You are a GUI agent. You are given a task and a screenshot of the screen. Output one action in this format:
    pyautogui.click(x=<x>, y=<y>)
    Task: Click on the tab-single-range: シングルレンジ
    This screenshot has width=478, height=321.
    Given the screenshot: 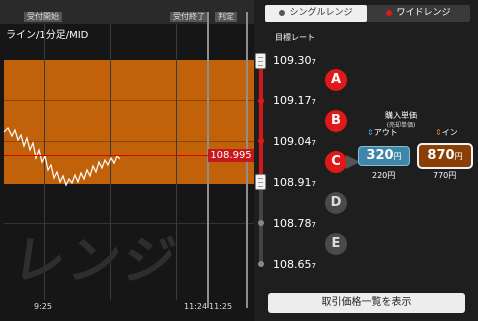 What is the action you would take?
    pyautogui.click(x=316, y=13)
    